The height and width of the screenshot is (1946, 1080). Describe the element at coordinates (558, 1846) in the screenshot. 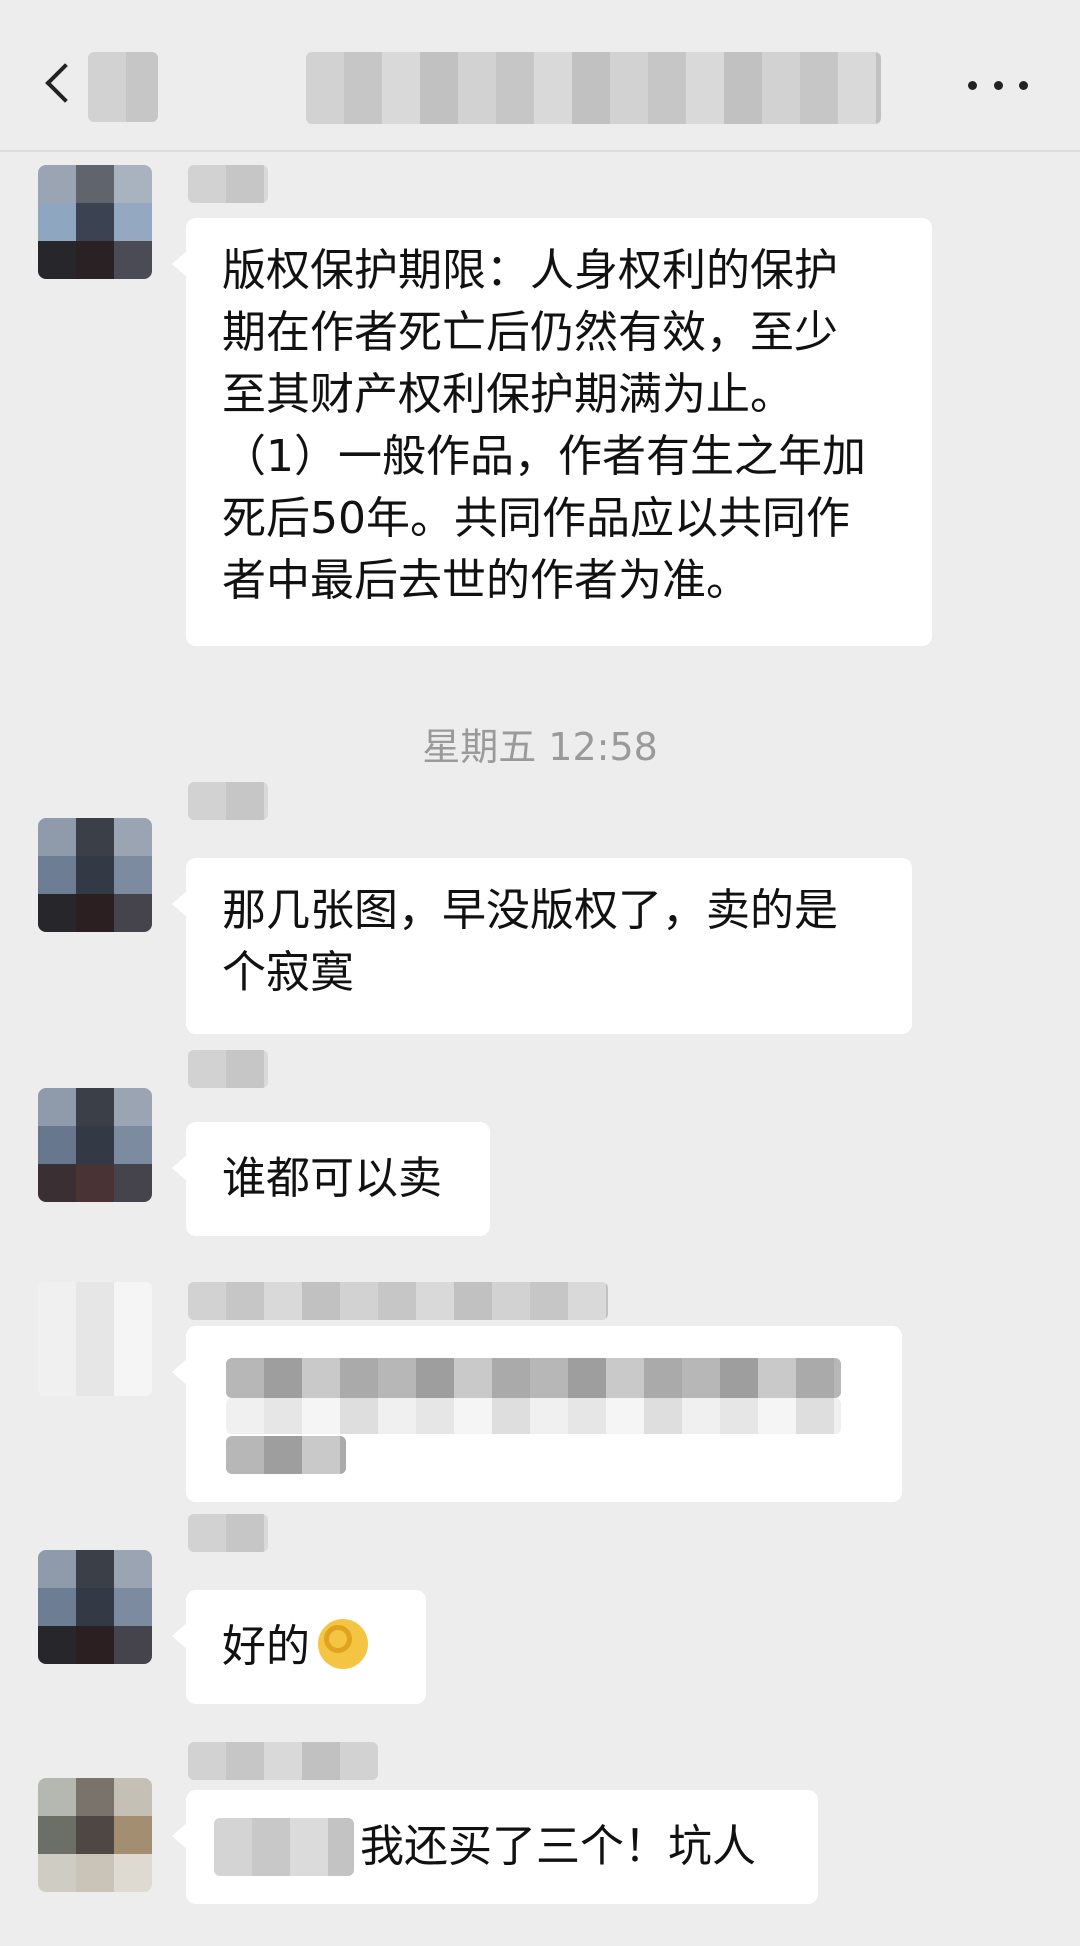

I see `message-text: 我还买了三个！坑人` at that location.